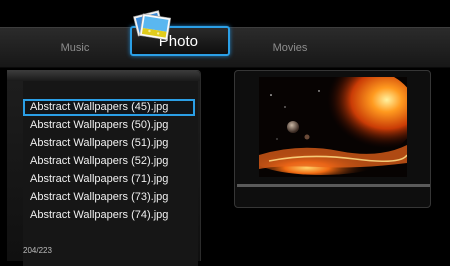 The width and height of the screenshot is (450, 266). I want to click on file-list-item: Abstract Wallpapers (52).jpg, so click(109, 162).